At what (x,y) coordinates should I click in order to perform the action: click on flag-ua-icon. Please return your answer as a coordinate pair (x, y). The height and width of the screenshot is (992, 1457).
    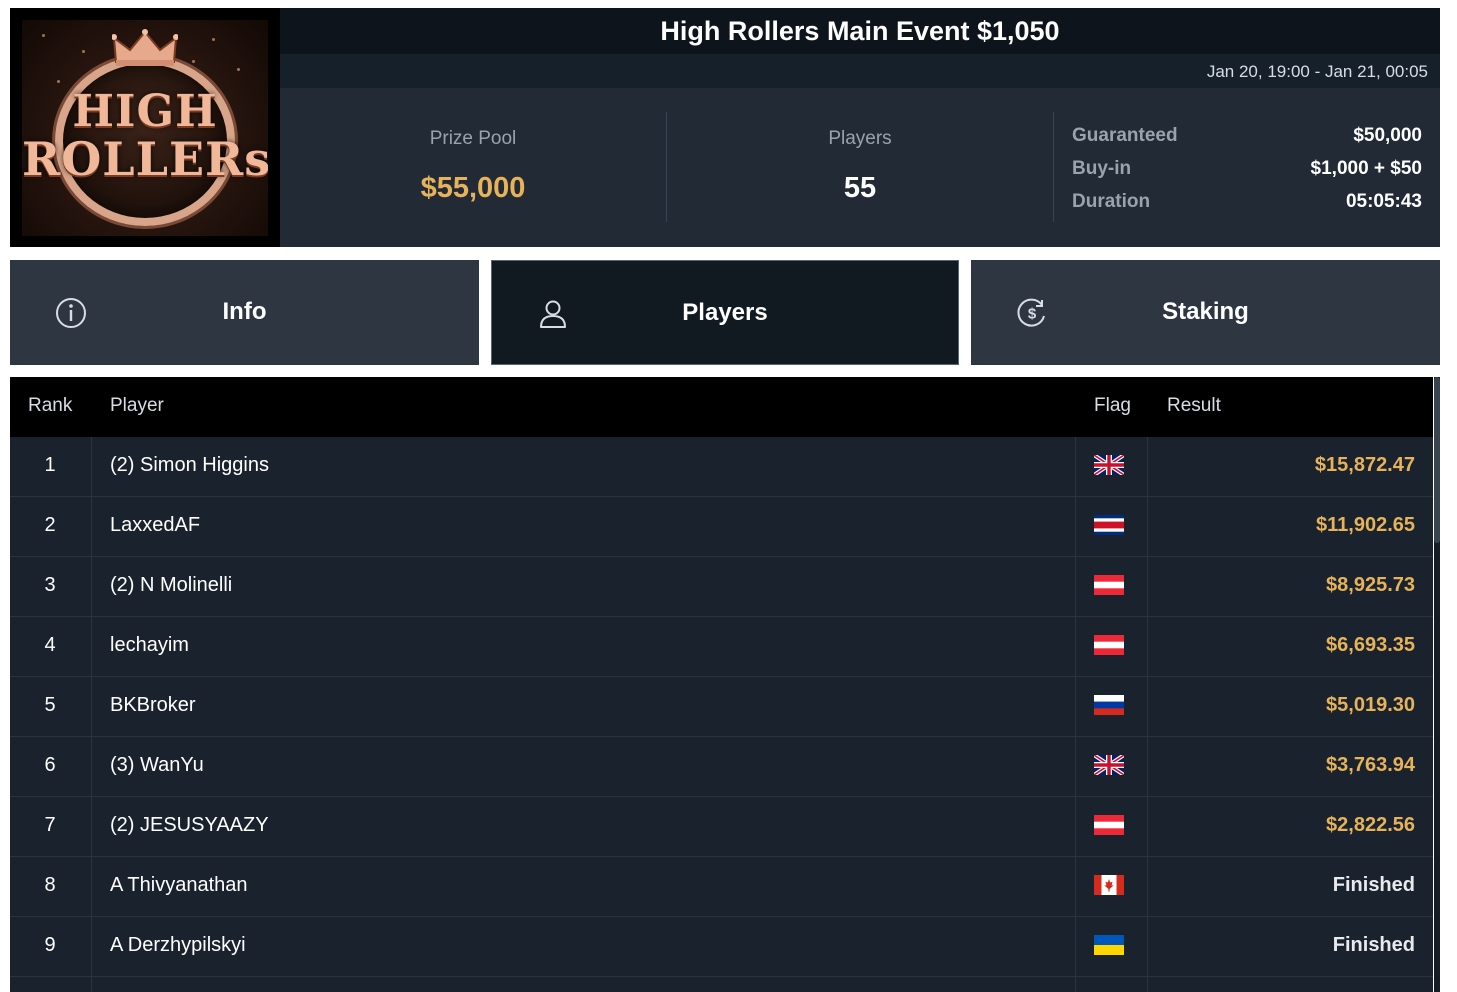
    Looking at the image, I should click on (1109, 945).